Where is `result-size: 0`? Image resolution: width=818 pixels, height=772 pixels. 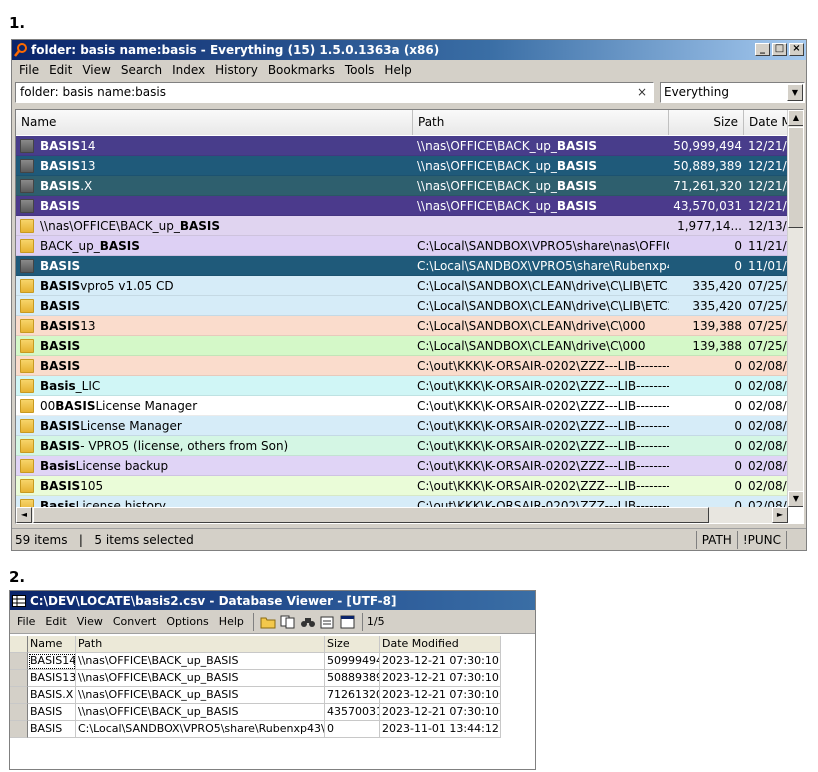 result-size: 0 is located at coordinates (738, 485).